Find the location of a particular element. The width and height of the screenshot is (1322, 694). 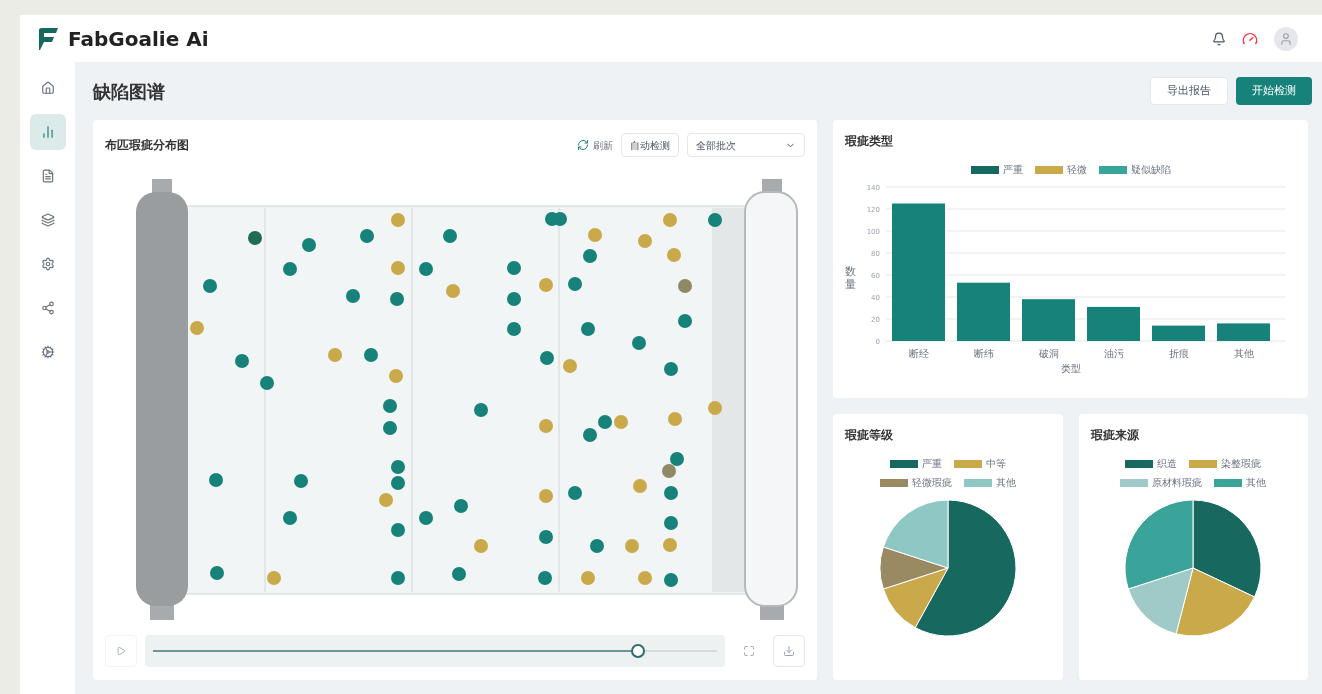

fullscreen-icon is located at coordinates (749, 651).